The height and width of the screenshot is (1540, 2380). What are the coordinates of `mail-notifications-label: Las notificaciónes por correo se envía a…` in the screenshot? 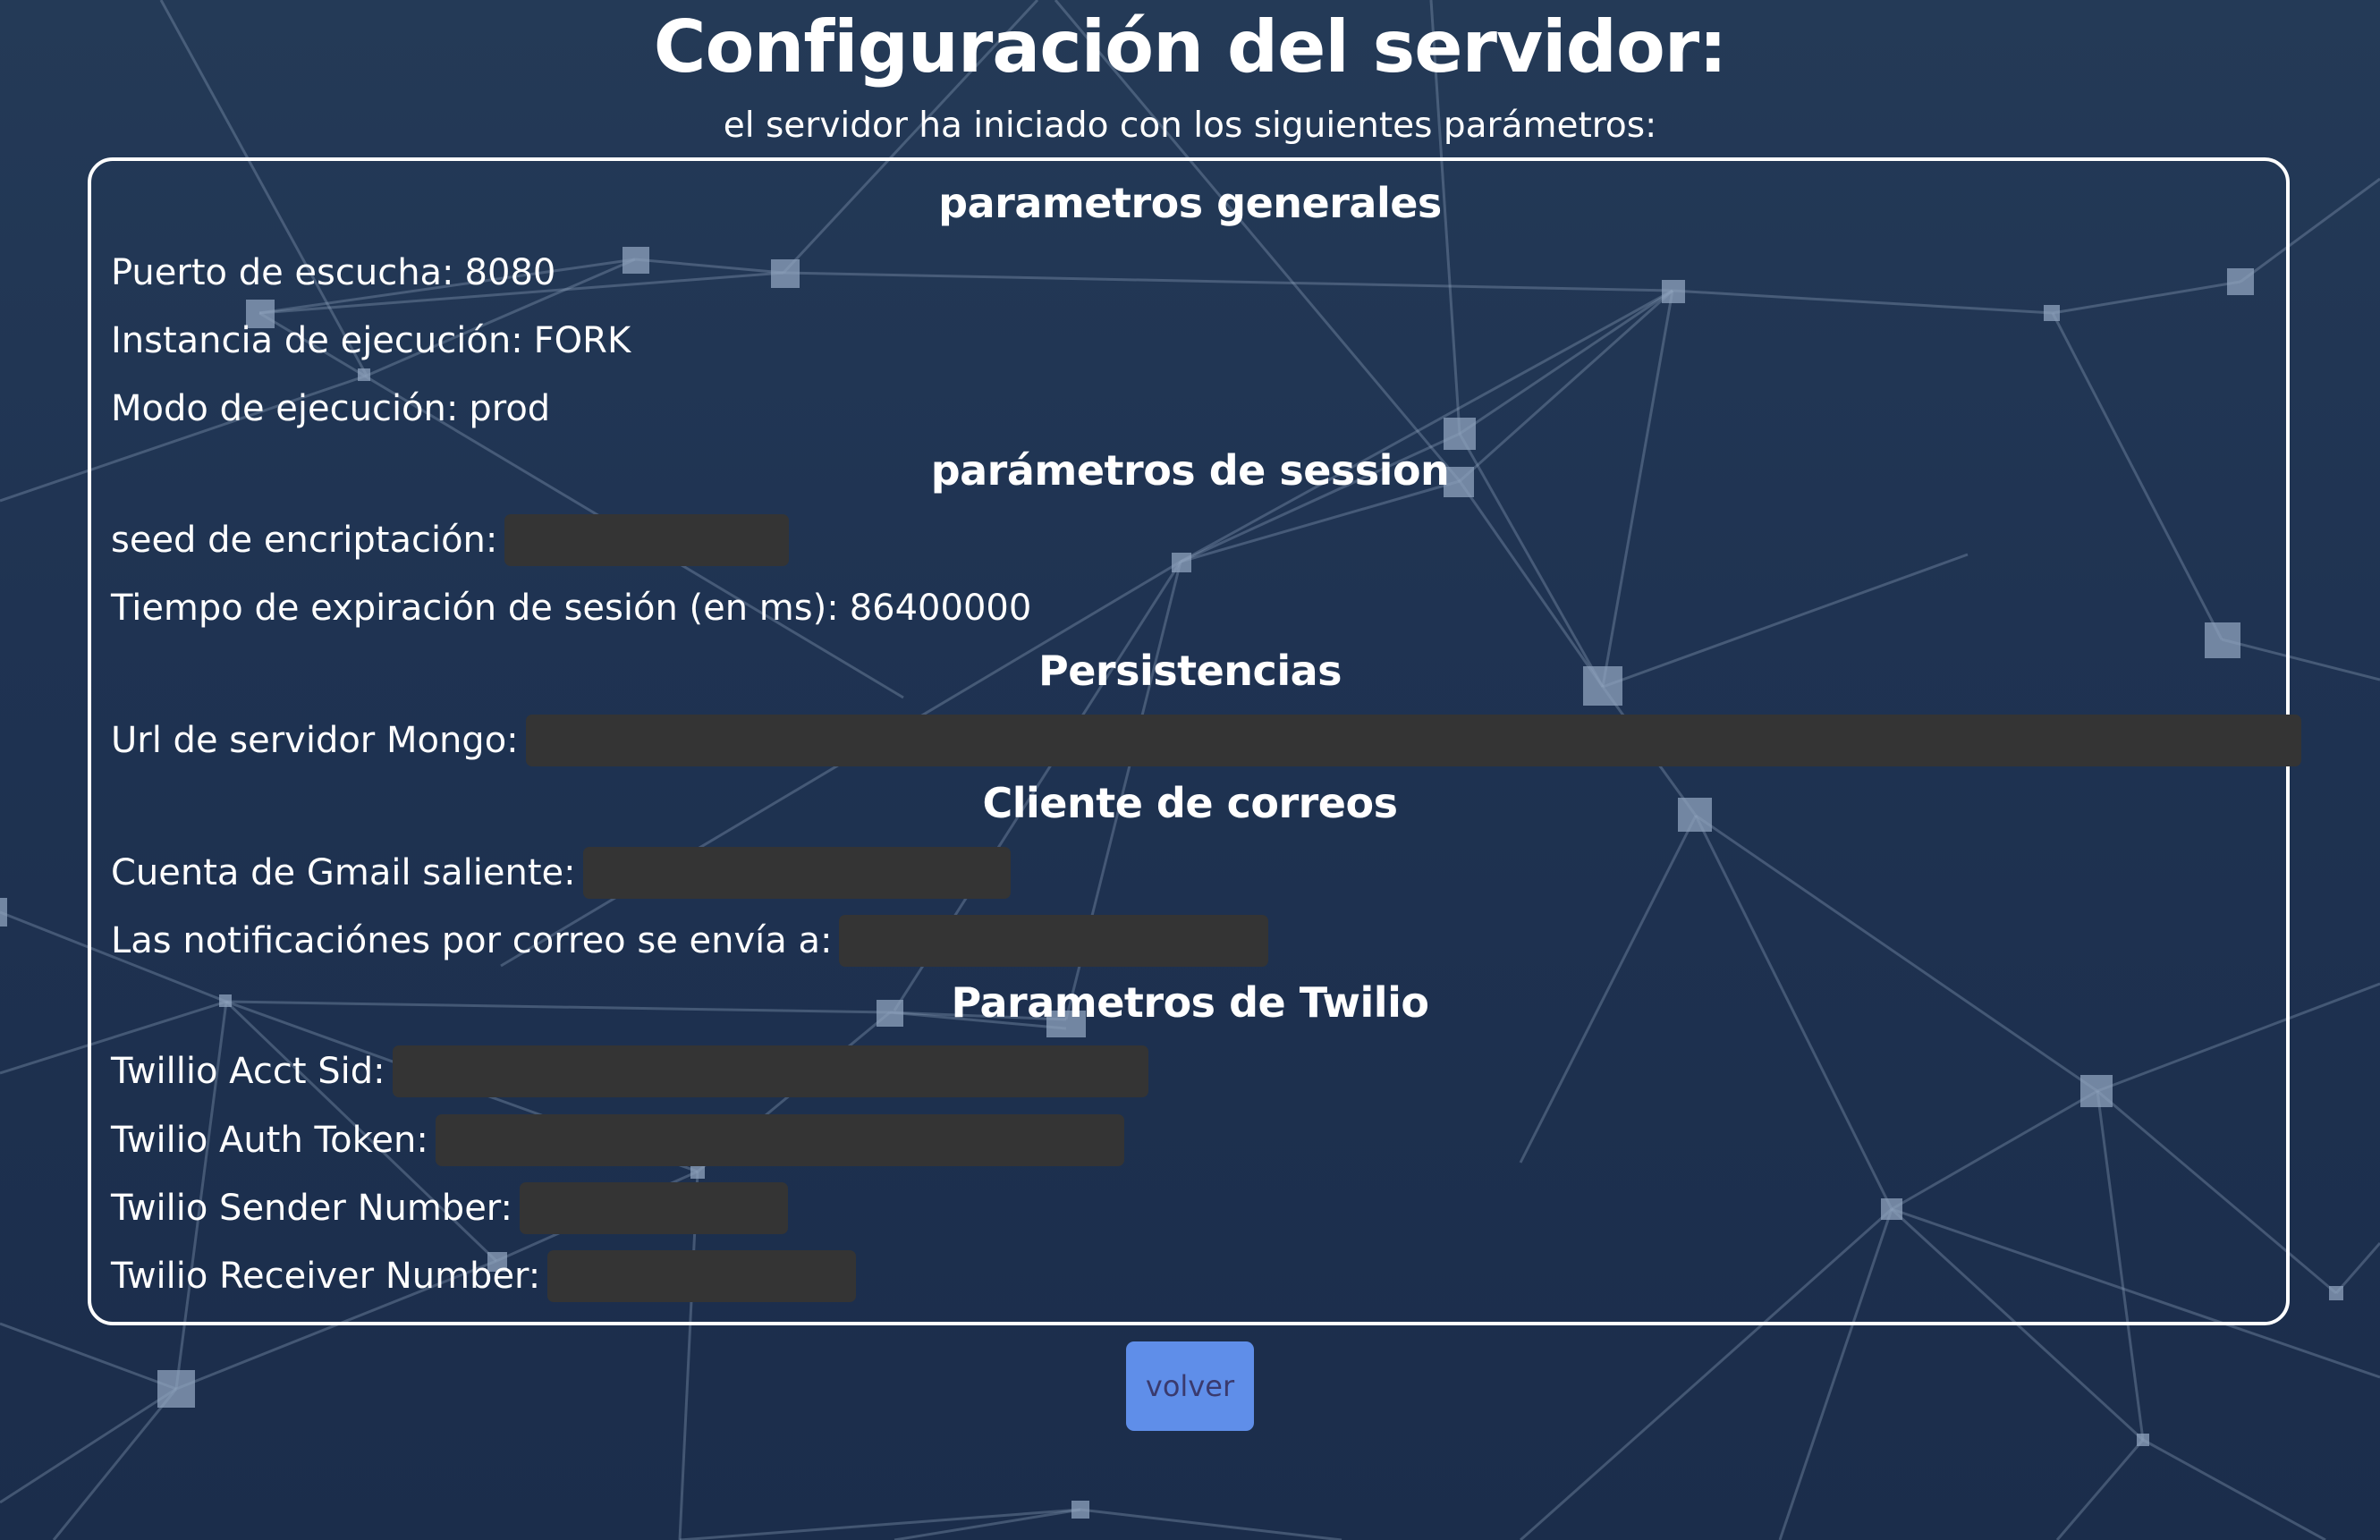 It's located at (472, 941).